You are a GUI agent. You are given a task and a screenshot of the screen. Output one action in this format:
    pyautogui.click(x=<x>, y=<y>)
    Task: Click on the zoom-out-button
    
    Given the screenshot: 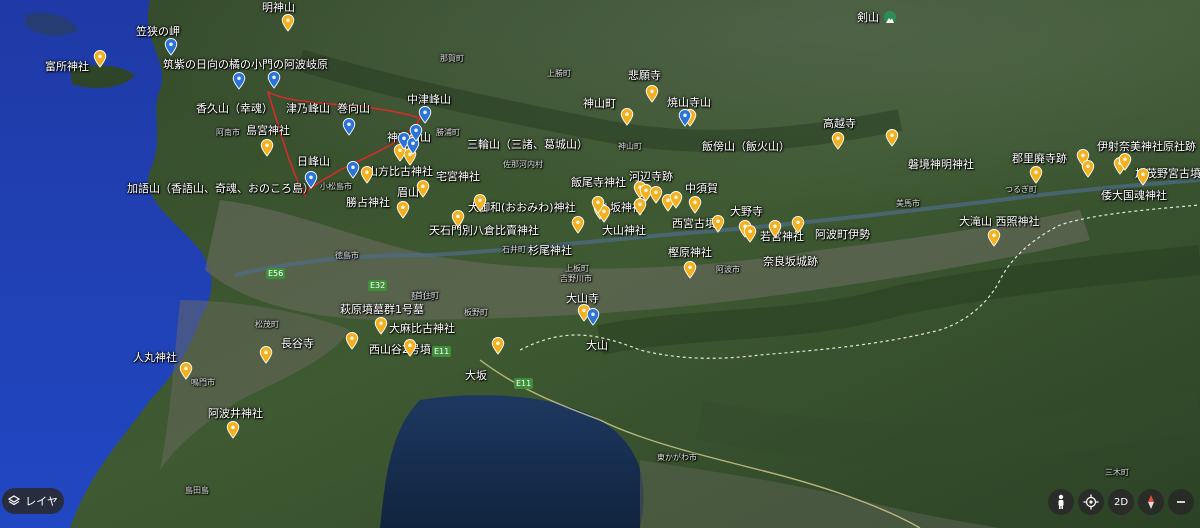 What is the action you would take?
    pyautogui.click(x=1181, y=502)
    